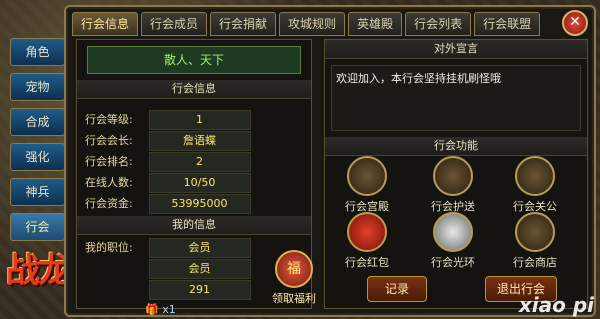  I want to click on tab-hero-hall: 英雄殿, so click(375, 24).